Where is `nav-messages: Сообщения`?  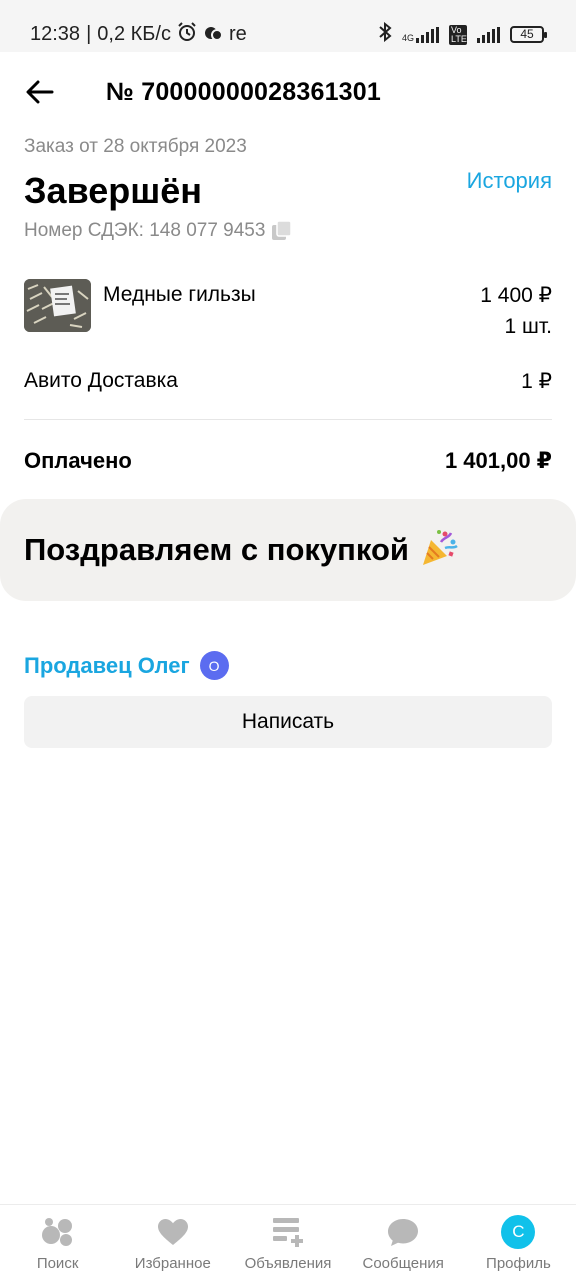
nav-messages: Сообщения is located at coordinates (403, 1242).